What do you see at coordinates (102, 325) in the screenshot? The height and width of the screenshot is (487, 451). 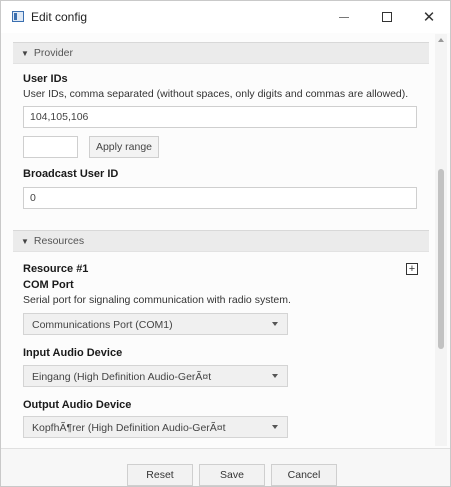 I see `com-port-selected: Communications Port (COM1)` at bounding box center [102, 325].